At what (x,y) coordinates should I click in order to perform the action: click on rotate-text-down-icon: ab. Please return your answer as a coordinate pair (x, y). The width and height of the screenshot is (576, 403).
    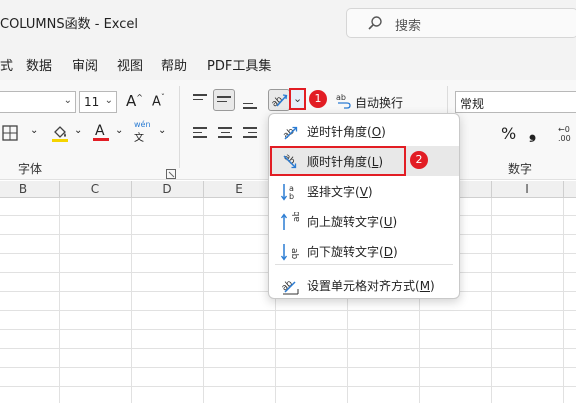
    Looking at the image, I should click on (290, 252).